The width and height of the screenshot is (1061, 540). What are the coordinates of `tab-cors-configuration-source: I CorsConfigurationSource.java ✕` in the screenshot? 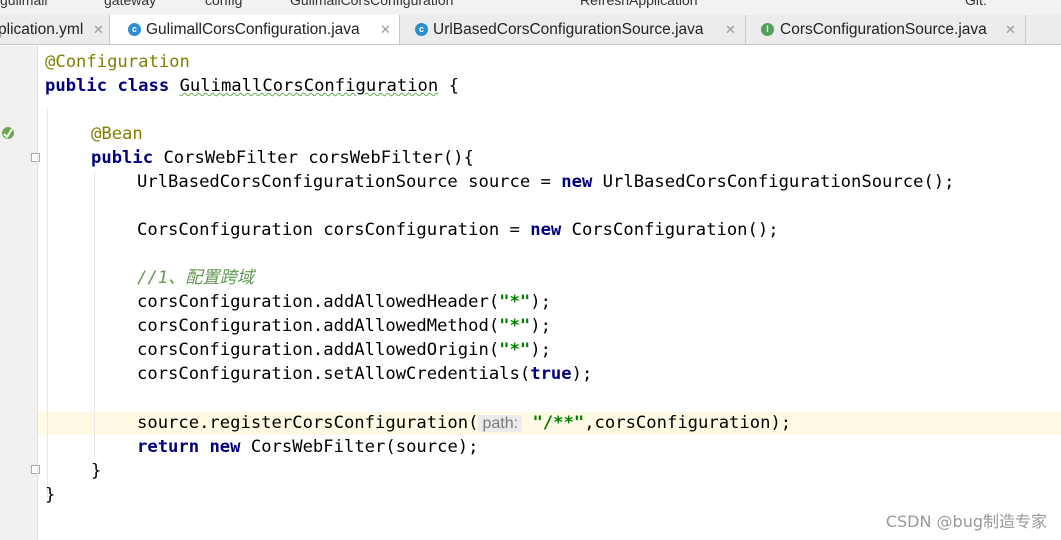 It's located at (886, 29).